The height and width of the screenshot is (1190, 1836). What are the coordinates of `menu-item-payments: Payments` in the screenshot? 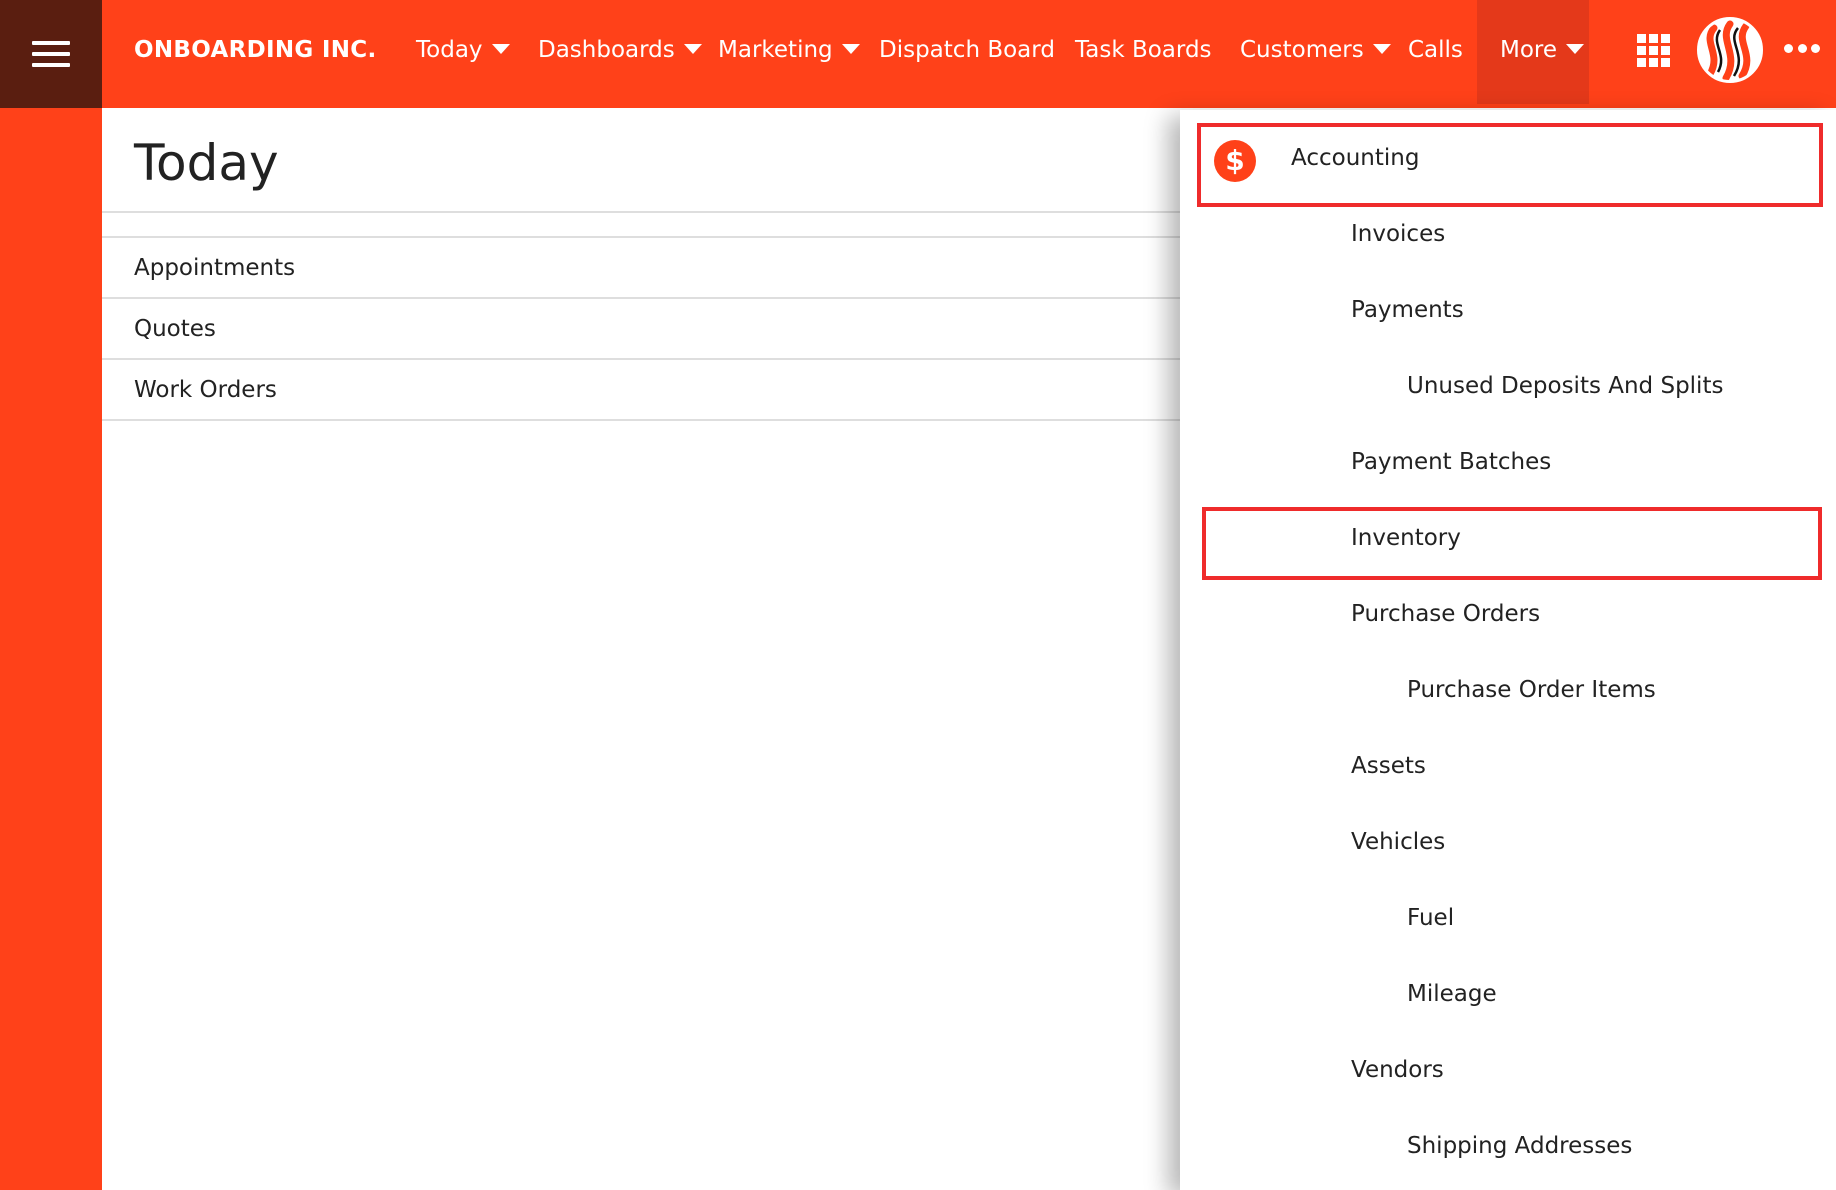 It's located at (1407, 310).